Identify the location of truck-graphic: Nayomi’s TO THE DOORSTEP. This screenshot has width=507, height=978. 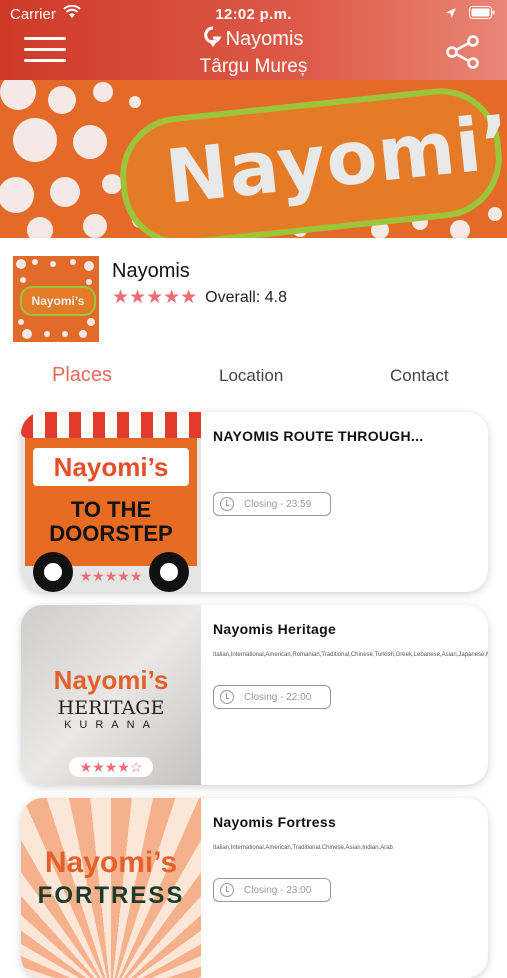
(111, 502).